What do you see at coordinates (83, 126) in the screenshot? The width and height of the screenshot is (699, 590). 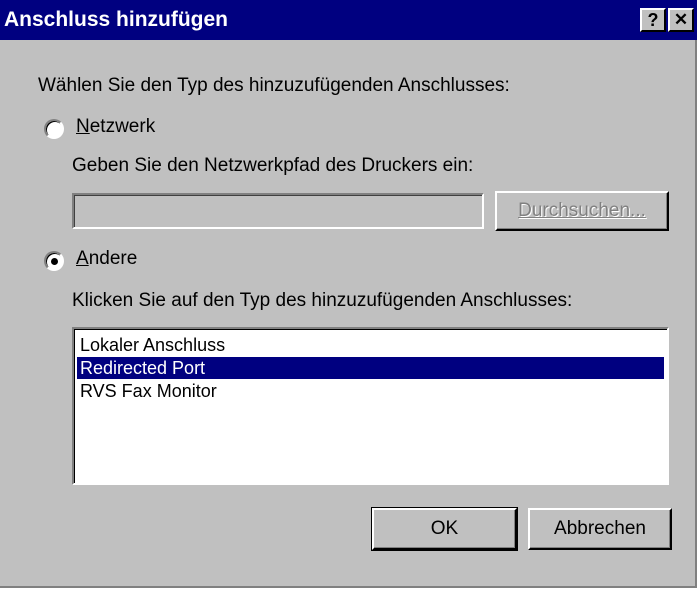 I see `network-mnemonic: N` at bounding box center [83, 126].